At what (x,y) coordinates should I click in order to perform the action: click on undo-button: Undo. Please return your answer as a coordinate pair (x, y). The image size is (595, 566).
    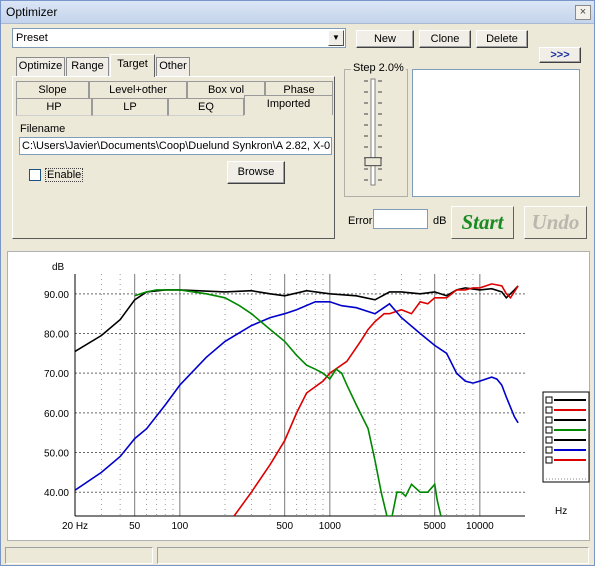
    Looking at the image, I should click on (555, 222).